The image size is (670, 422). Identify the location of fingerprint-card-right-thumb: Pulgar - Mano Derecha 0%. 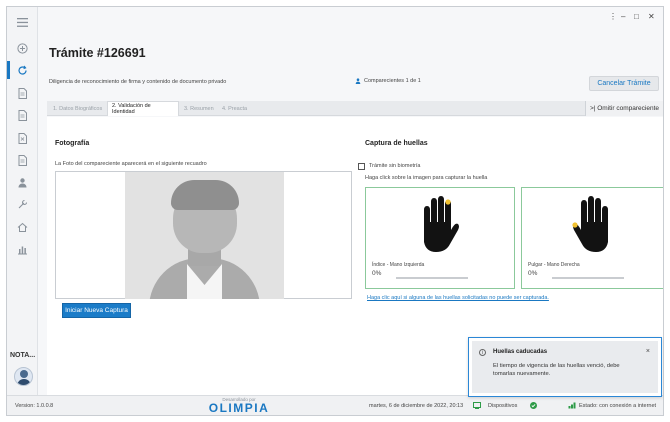
(592, 238).